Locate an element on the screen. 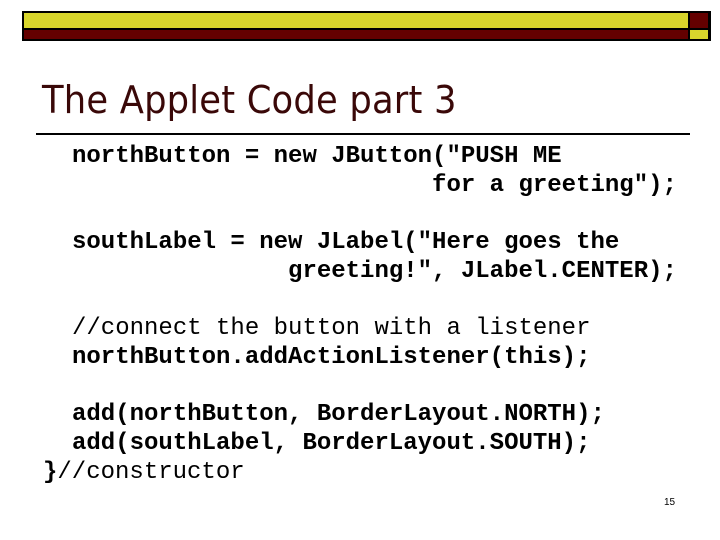 The height and width of the screenshot is (540, 720). code-line: for a greeting"); is located at coordinates (374, 185).